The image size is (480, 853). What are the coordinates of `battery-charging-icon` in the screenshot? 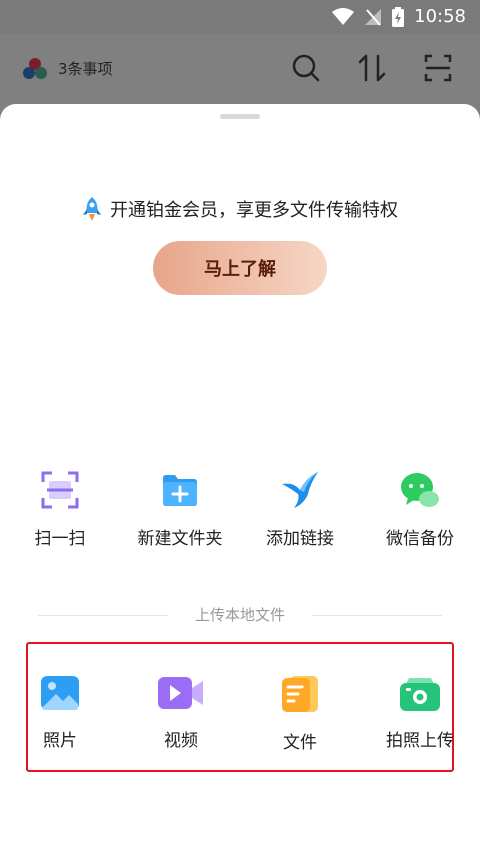 It's located at (398, 16).